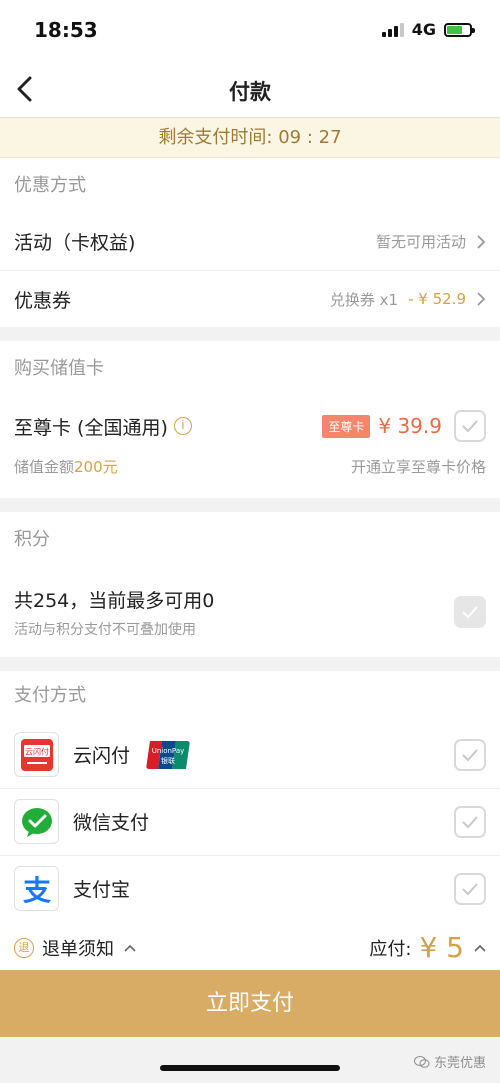  Describe the element at coordinates (250, 821) in the screenshot. I see `pay-method-wechat: 微信支付` at that location.